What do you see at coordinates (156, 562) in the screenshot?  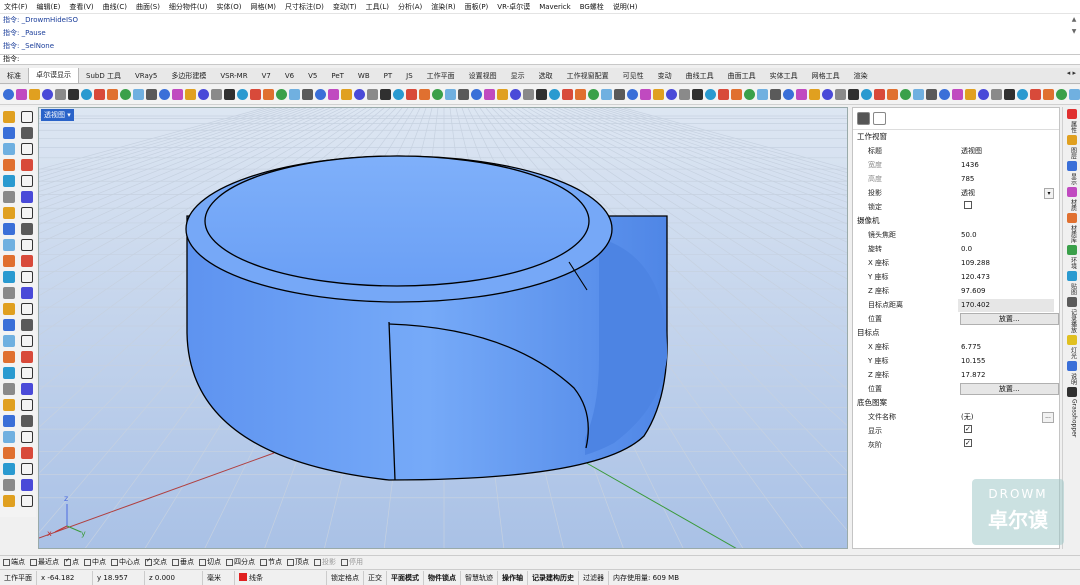 I see `osnap-toggle: 交点` at bounding box center [156, 562].